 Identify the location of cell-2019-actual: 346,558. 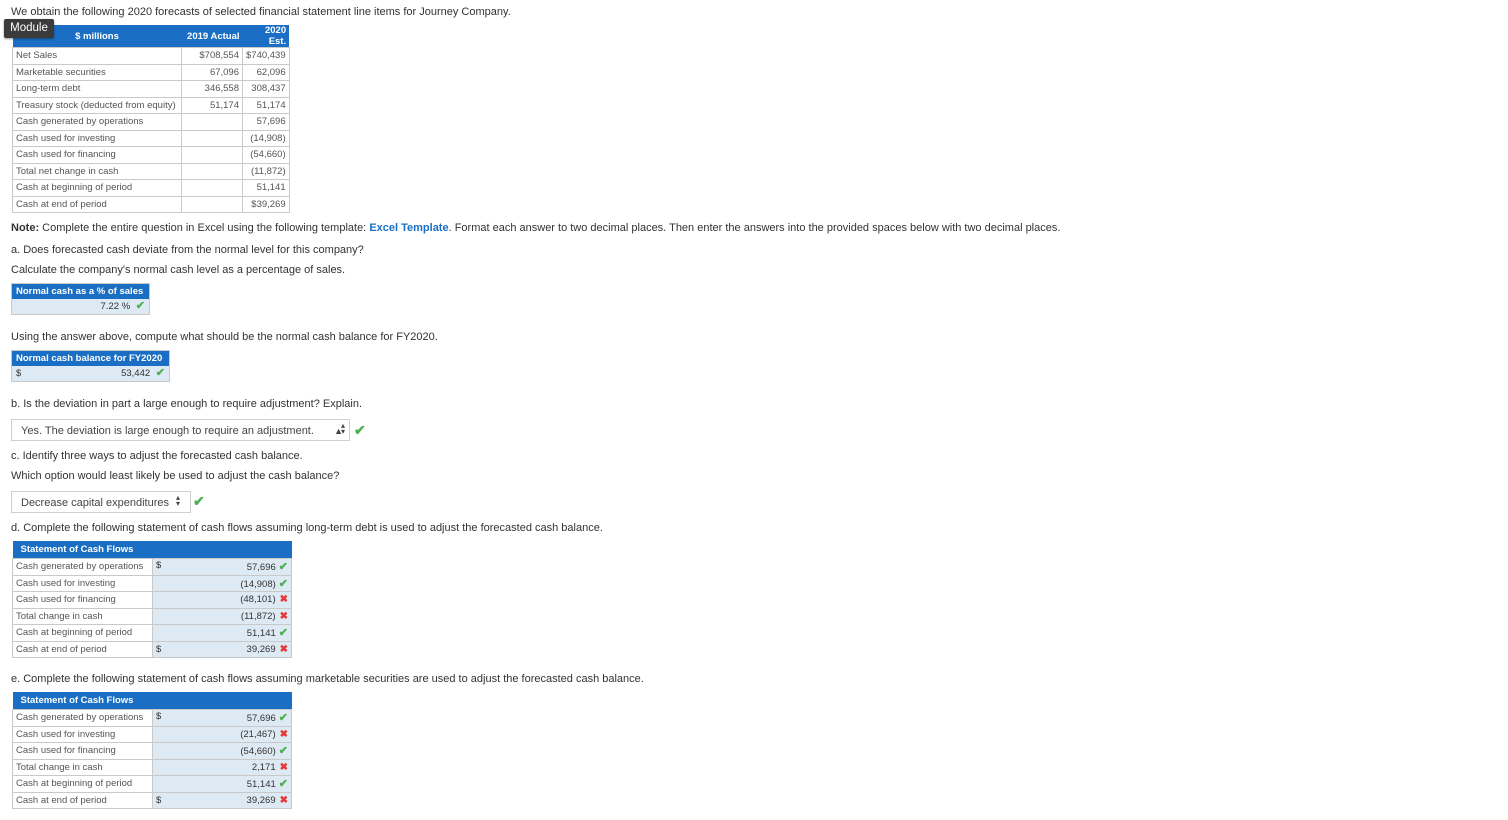
(212, 89).